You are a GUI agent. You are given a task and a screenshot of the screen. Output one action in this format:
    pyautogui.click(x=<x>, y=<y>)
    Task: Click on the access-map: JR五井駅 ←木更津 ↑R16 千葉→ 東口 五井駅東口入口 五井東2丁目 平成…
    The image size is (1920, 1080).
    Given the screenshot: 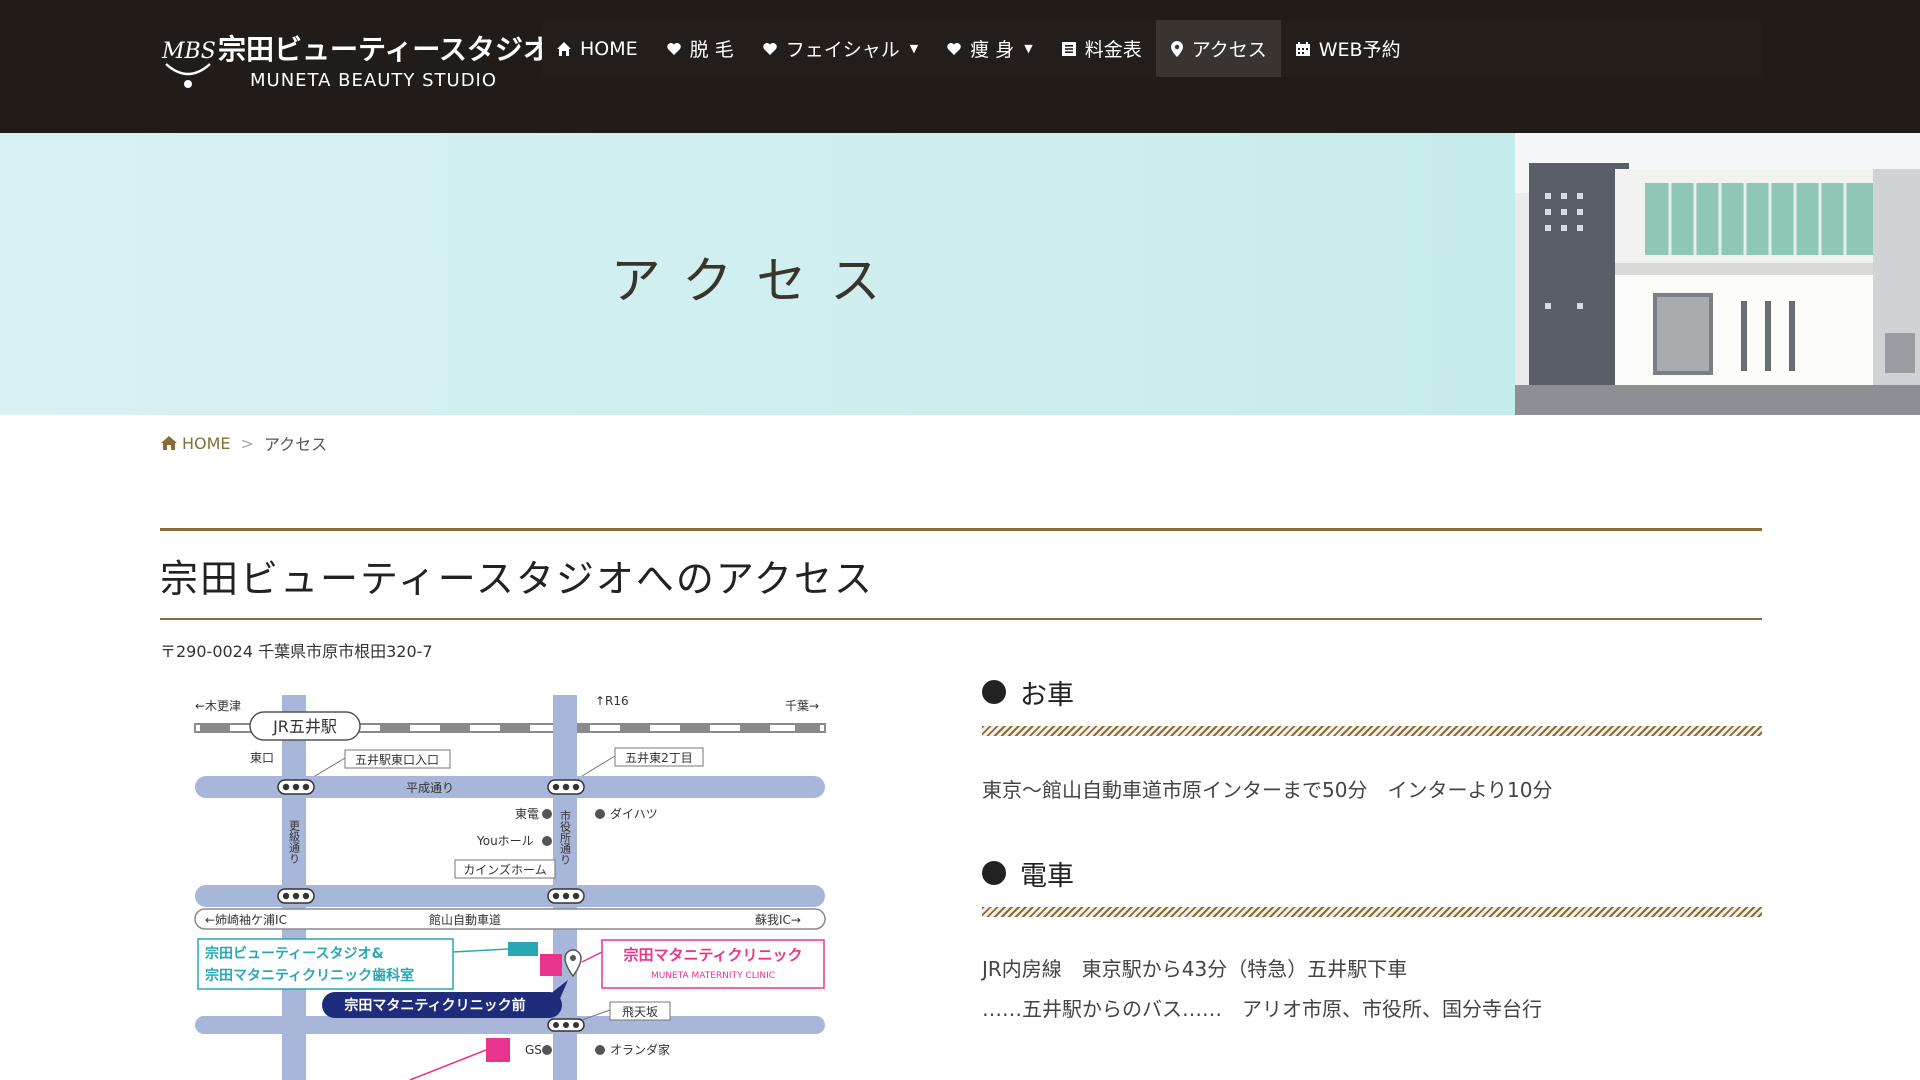 What is the action you would take?
    pyautogui.click(x=510, y=887)
    